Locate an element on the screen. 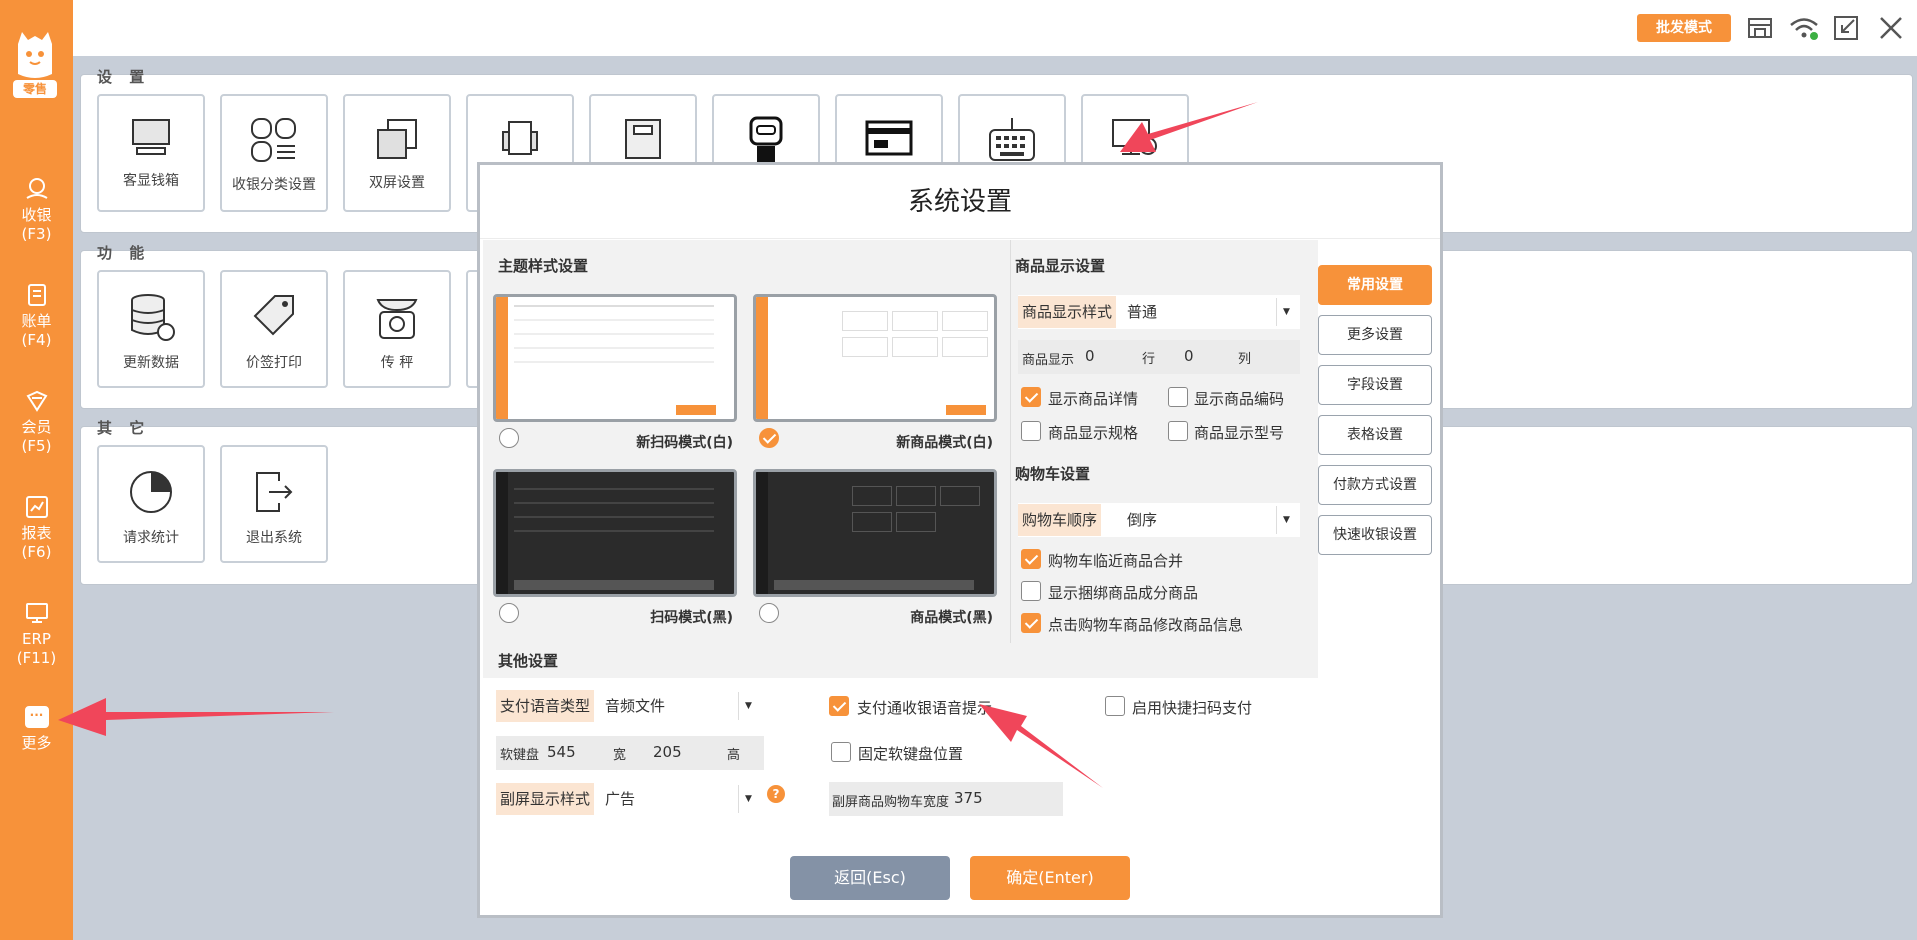 The image size is (1917, 940). tile-request-stats: 请求统计 is located at coordinates (151, 504).